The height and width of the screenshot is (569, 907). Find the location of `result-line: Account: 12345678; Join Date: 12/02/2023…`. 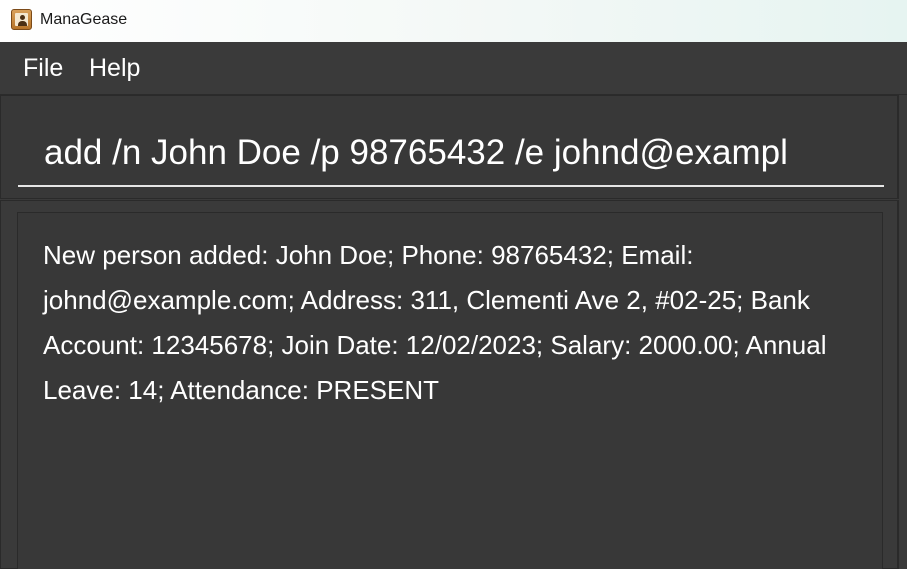

result-line: Account: 12345678; Join Date: 12/02/2023… is located at coordinates (391, 345).